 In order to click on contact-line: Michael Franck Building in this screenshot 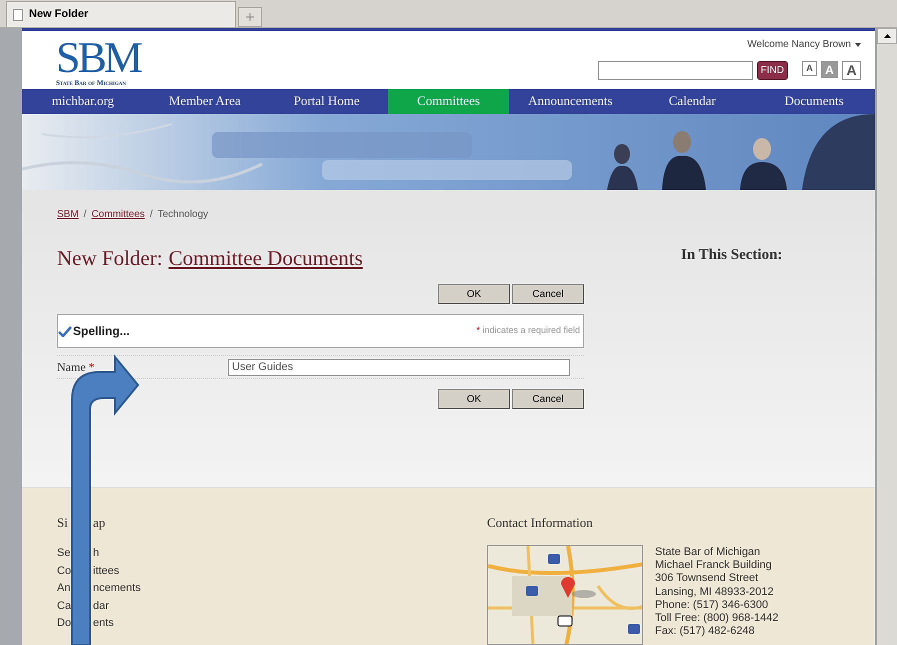, I will do `click(714, 565)`.